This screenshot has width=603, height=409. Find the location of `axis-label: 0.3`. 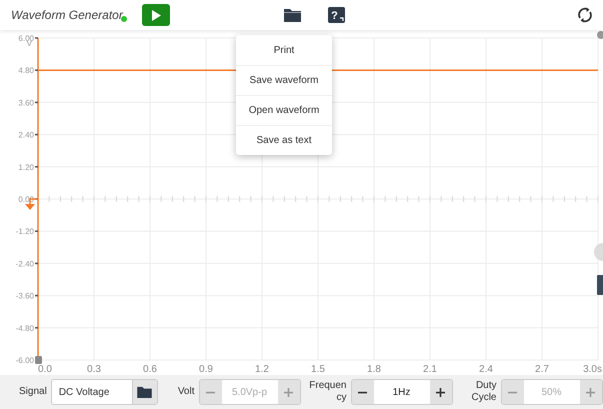

axis-label: 0.3 is located at coordinates (94, 369).